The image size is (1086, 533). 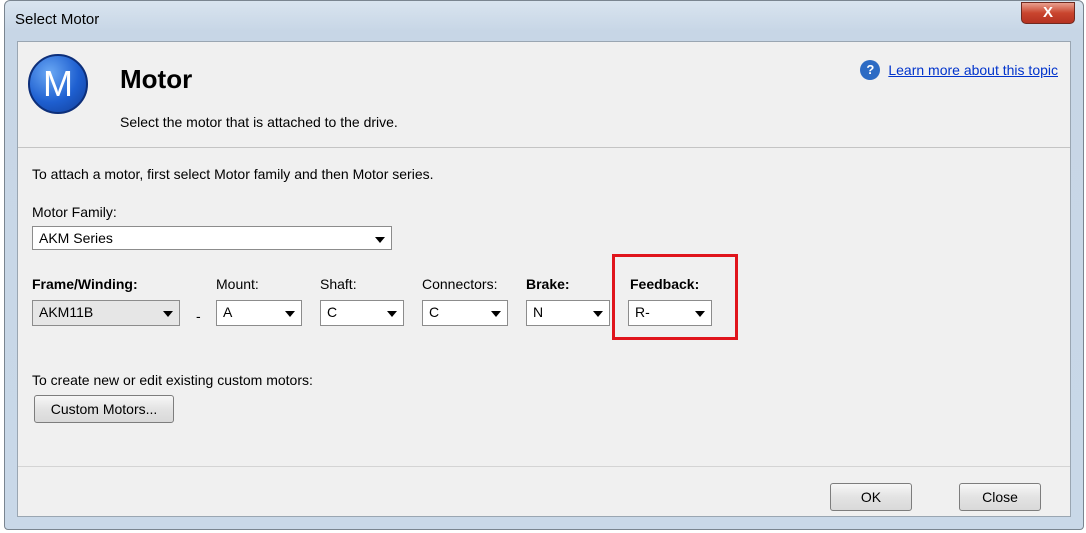 What do you see at coordinates (259, 313) in the screenshot?
I see `mount-select: A` at bounding box center [259, 313].